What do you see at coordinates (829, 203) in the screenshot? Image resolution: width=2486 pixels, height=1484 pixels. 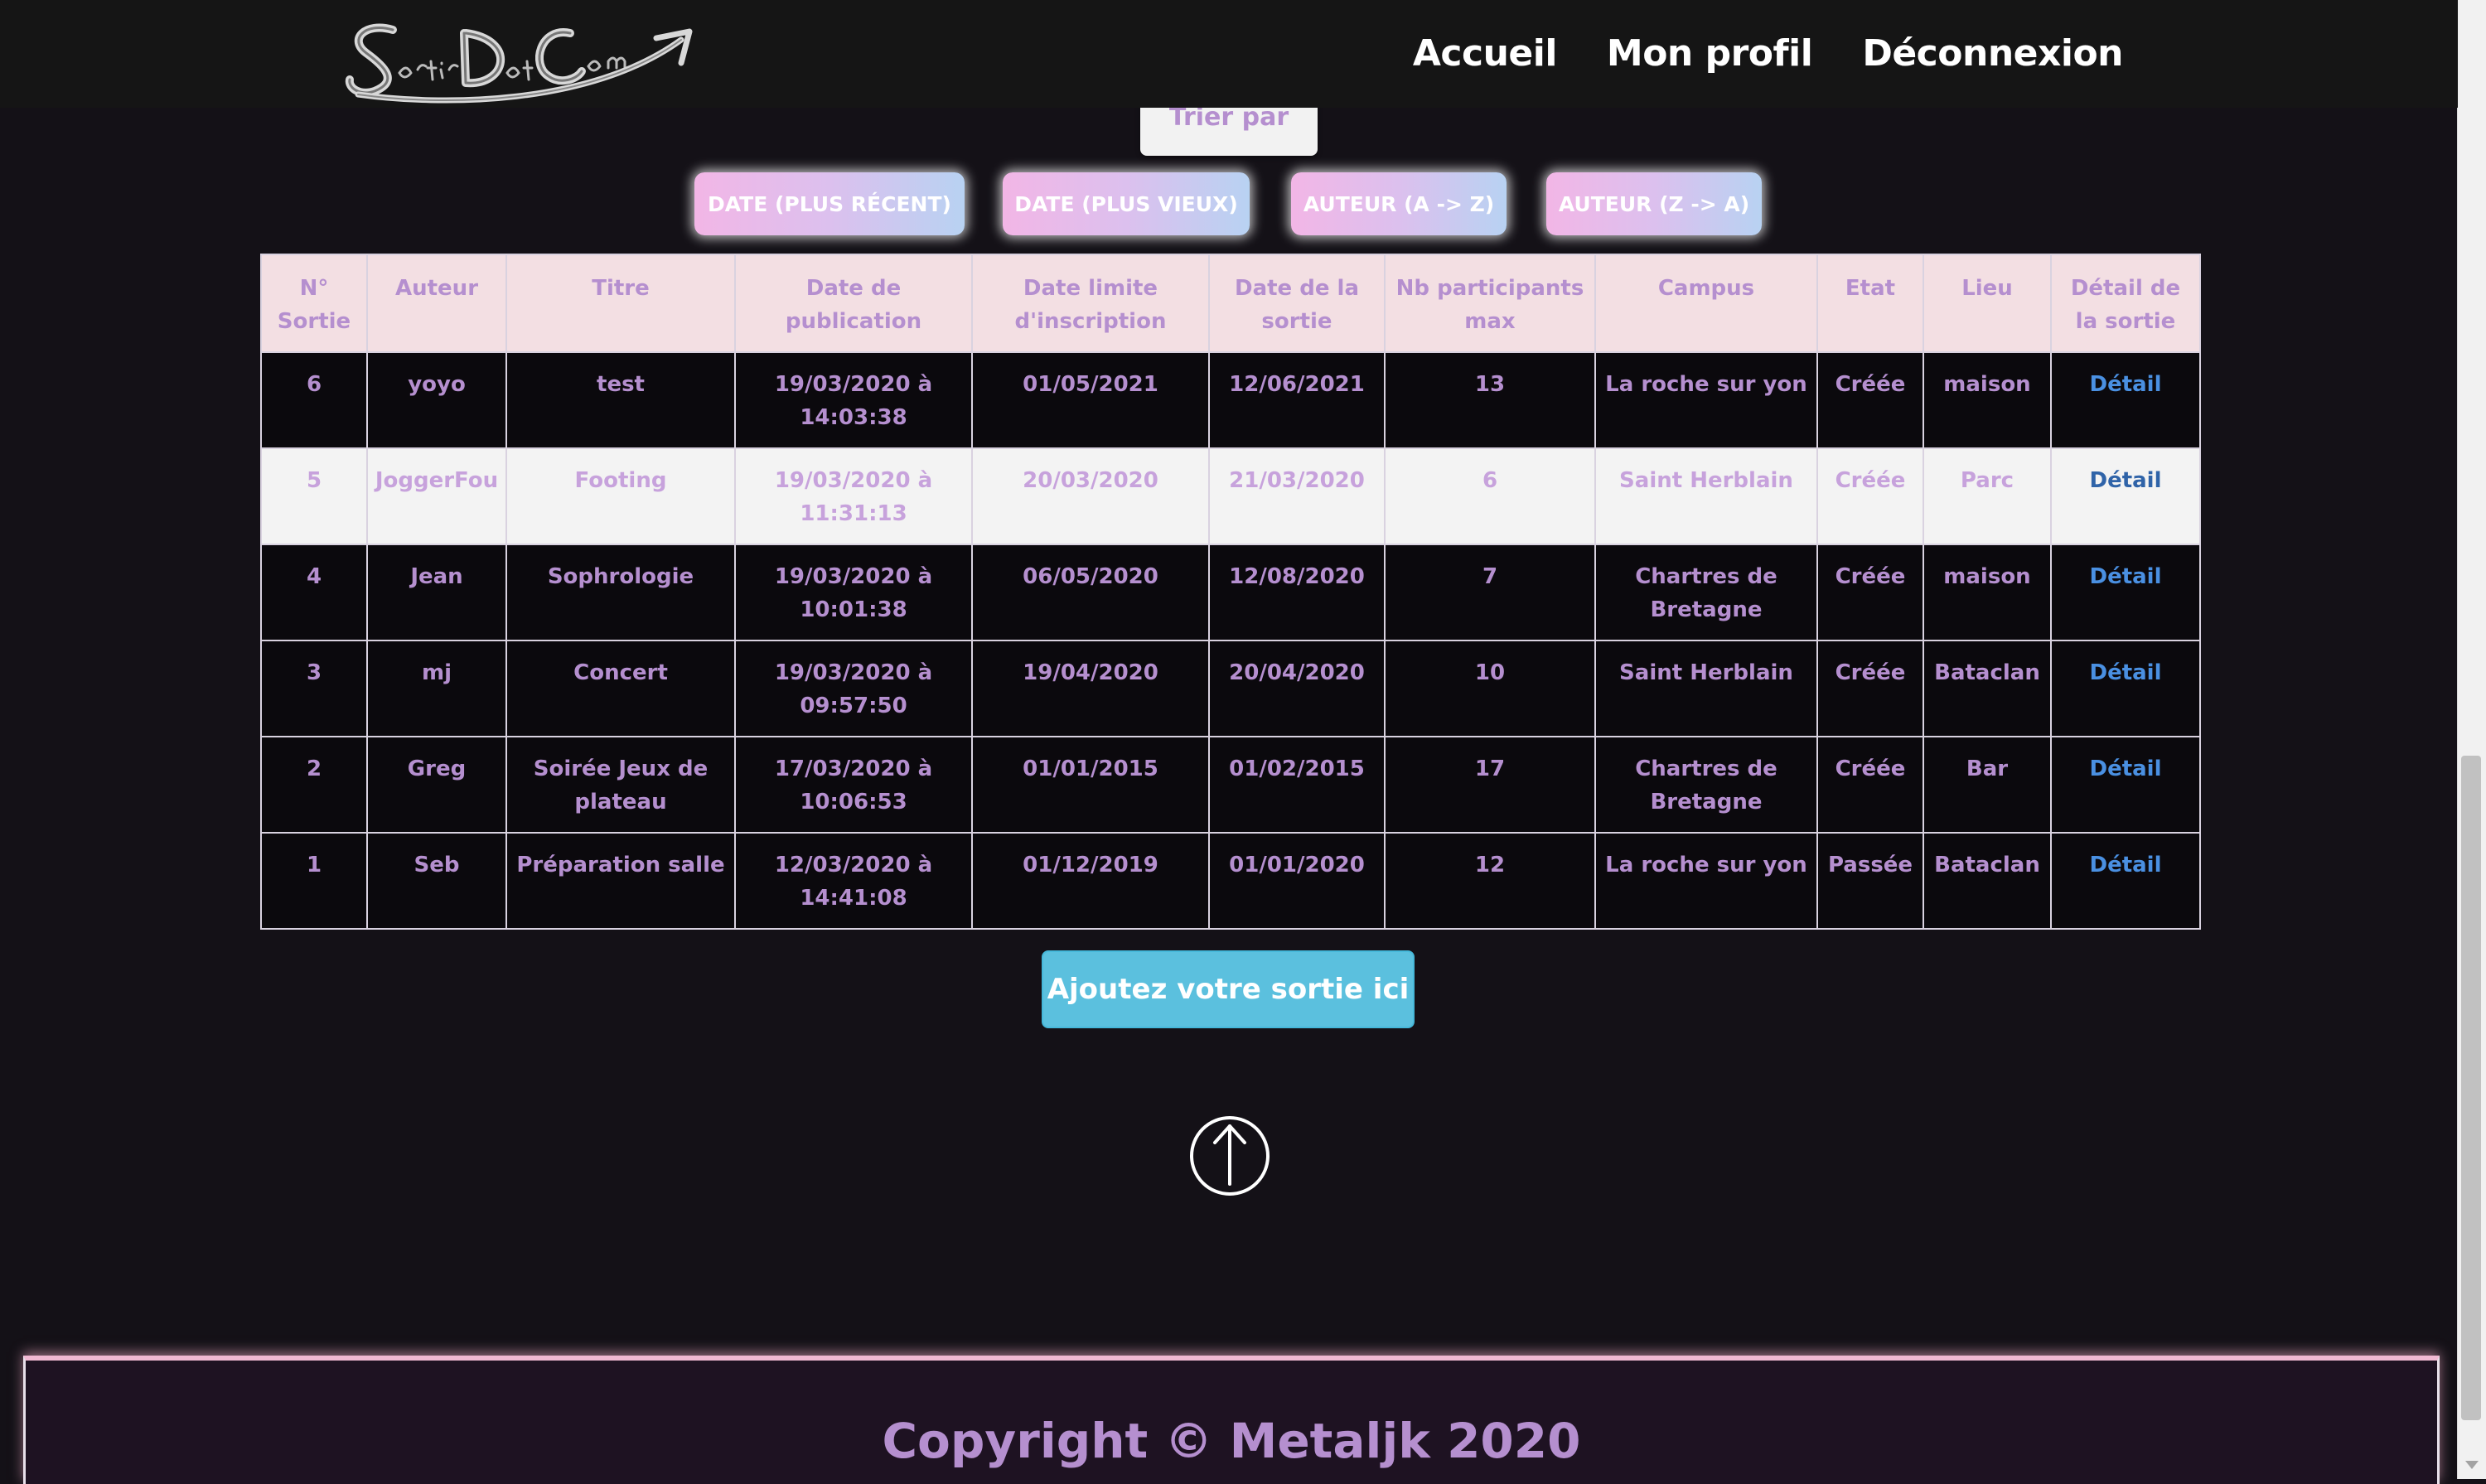 I see `sort-date-recent-button: Date (plus récent)` at bounding box center [829, 203].